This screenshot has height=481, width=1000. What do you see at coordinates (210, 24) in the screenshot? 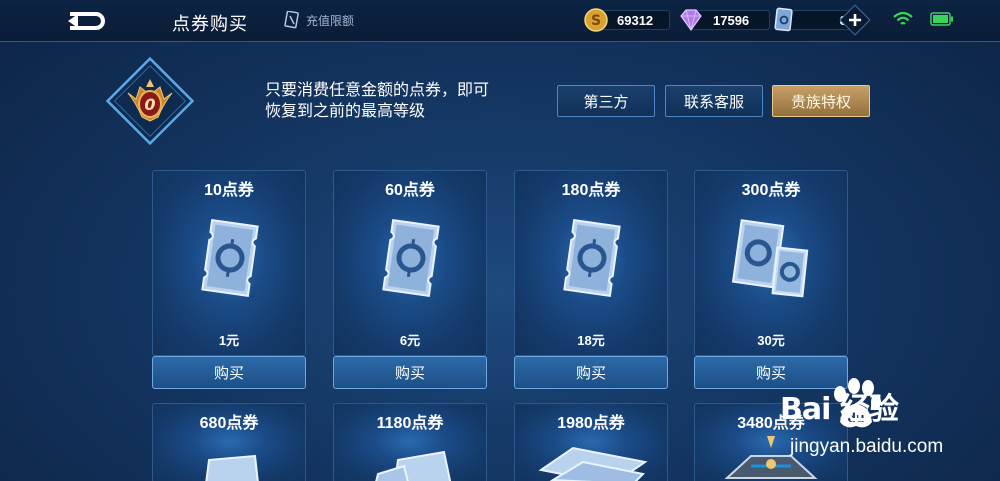
I see `page-title: 点券购买` at bounding box center [210, 24].